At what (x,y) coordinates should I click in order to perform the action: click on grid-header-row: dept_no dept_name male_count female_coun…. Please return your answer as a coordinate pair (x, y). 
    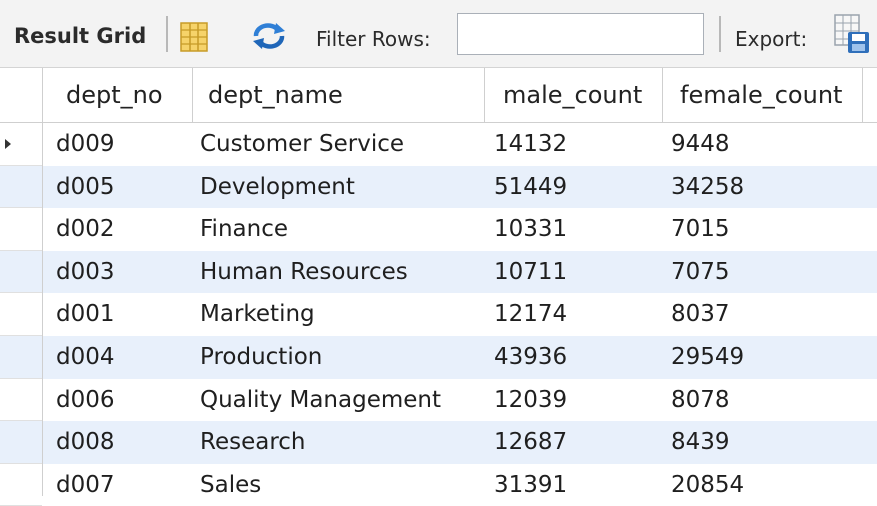
    Looking at the image, I should click on (438, 95).